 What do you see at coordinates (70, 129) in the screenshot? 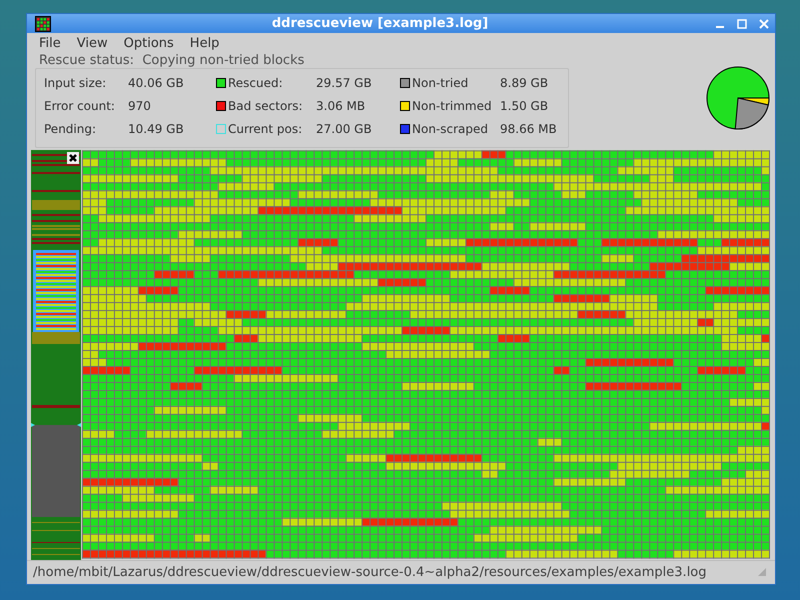
I see `stat-label: Pending:` at bounding box center [70, 129].